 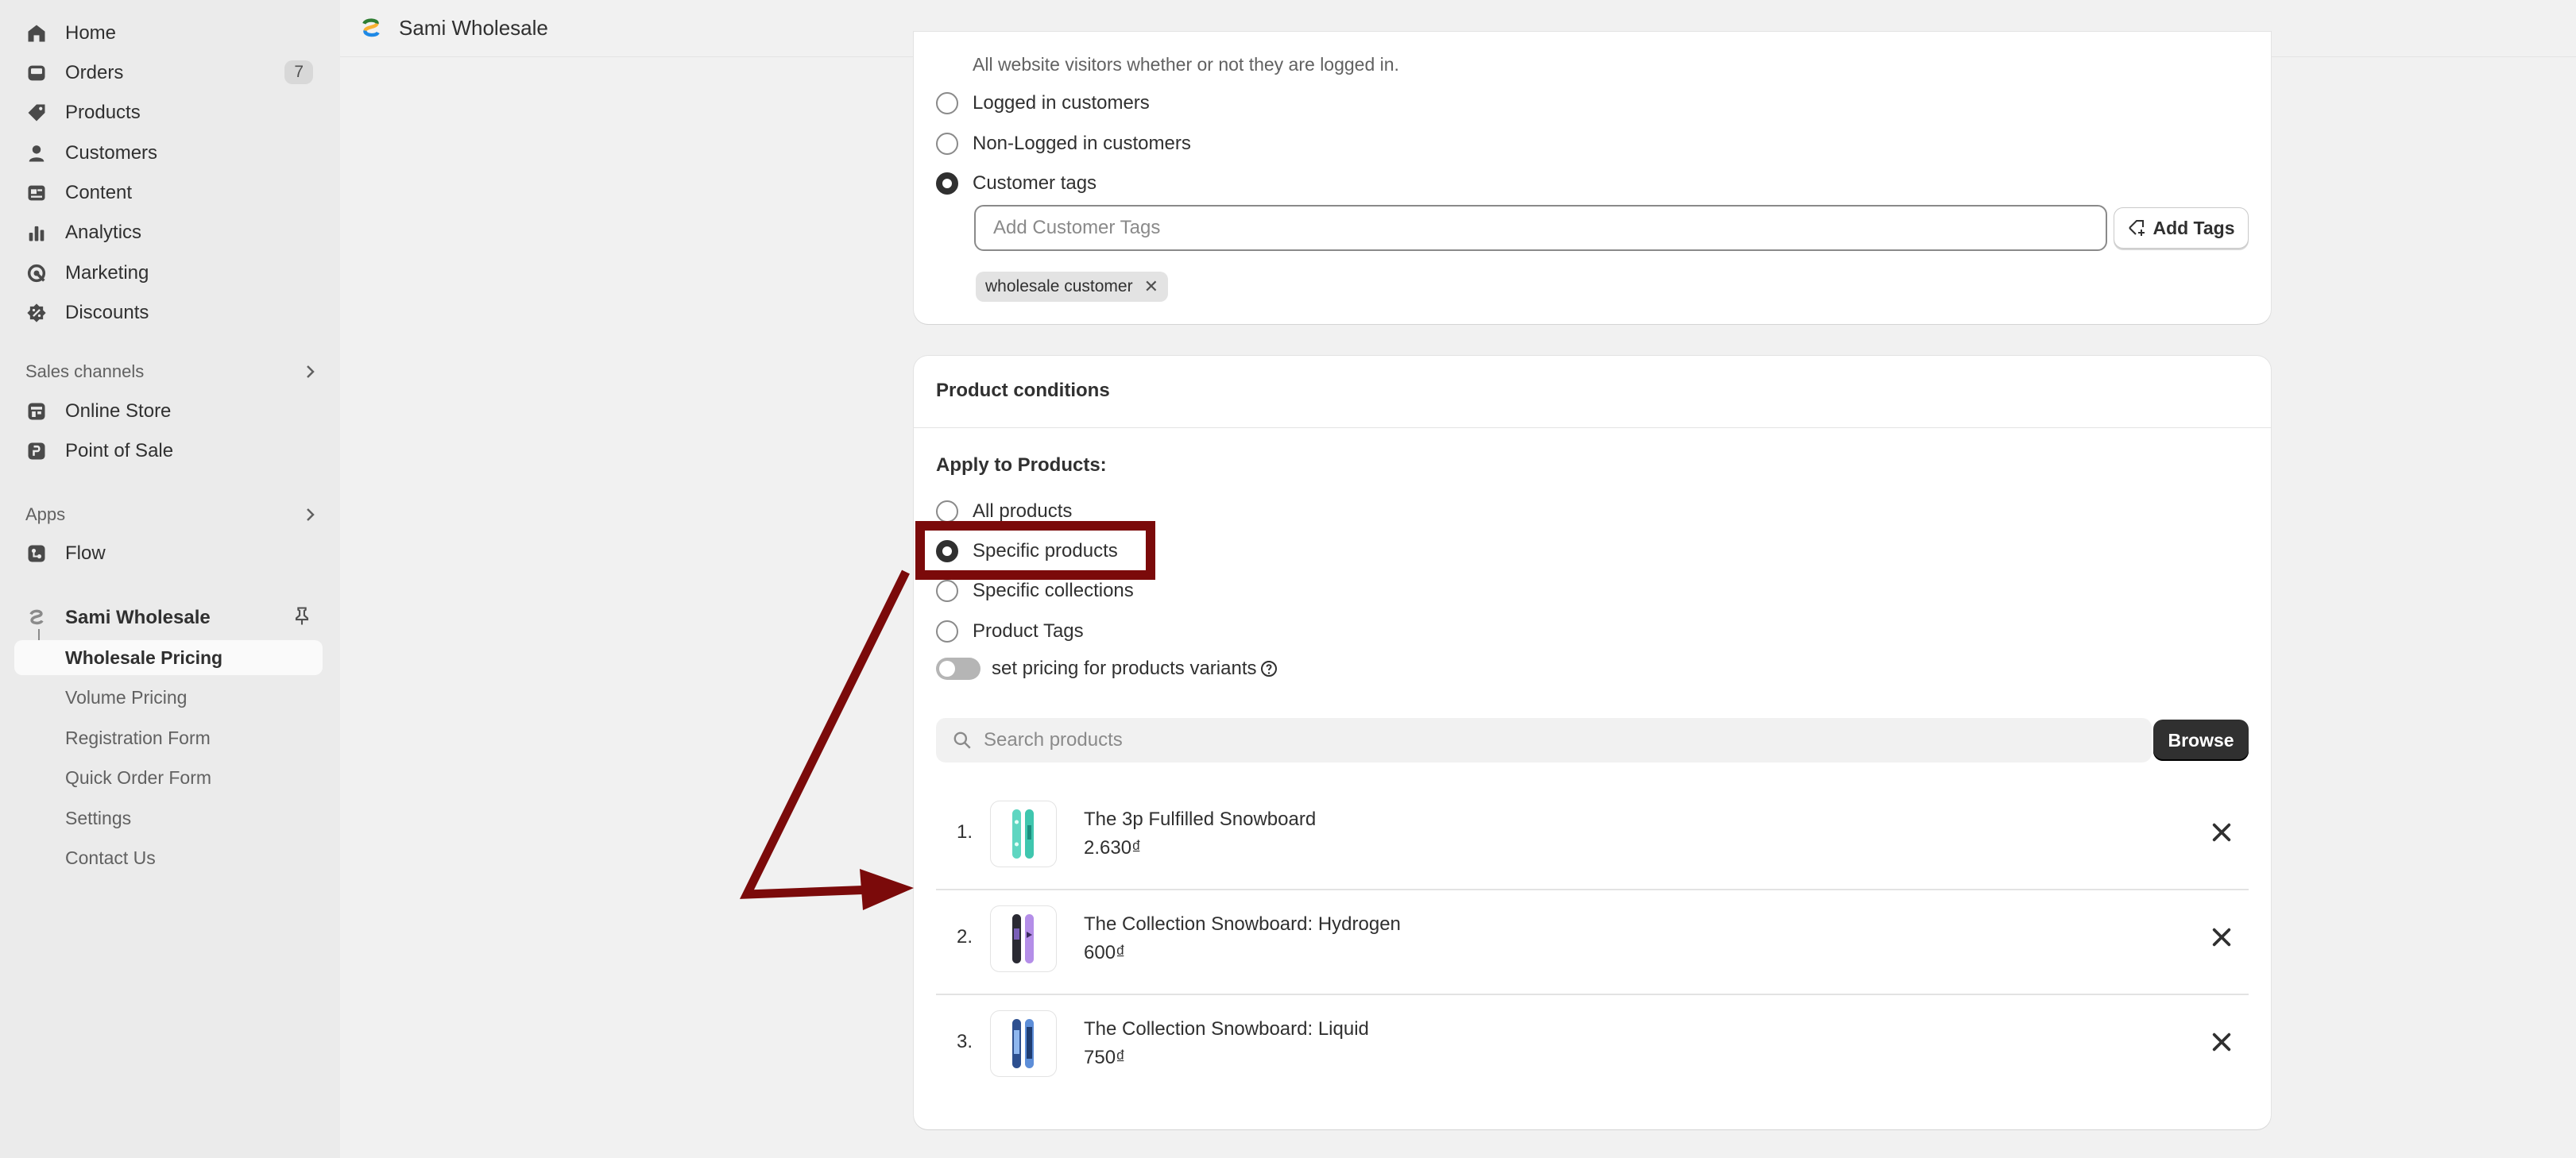 What do you see at coordinates (1592, 1046) in the screenshot?
I see `product-row: 3. The Collection Snowboard: Liquid 750₫` at bounding box center [1592, 1046].